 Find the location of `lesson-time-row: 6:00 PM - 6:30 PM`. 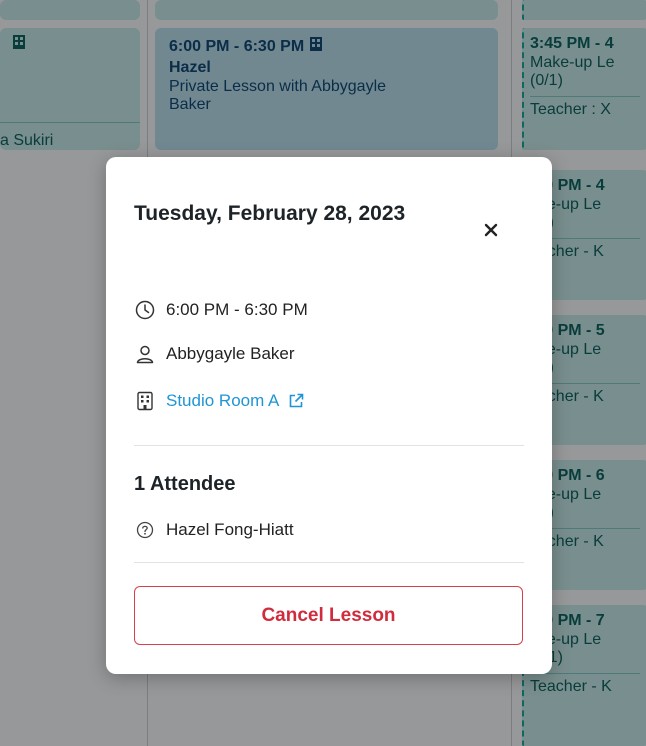

lesson-time-row: 6:00 PM - 6:30 PM is located at coordinates (221, 310).